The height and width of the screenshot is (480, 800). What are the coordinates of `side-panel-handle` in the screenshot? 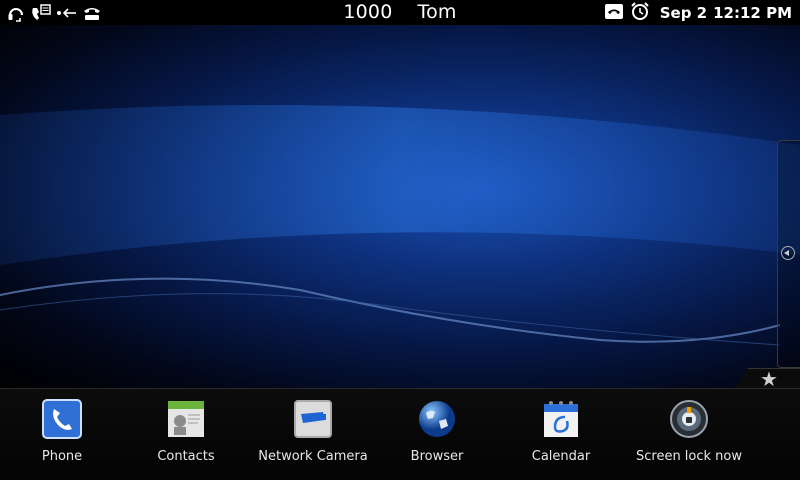 It's located at (788, 254).